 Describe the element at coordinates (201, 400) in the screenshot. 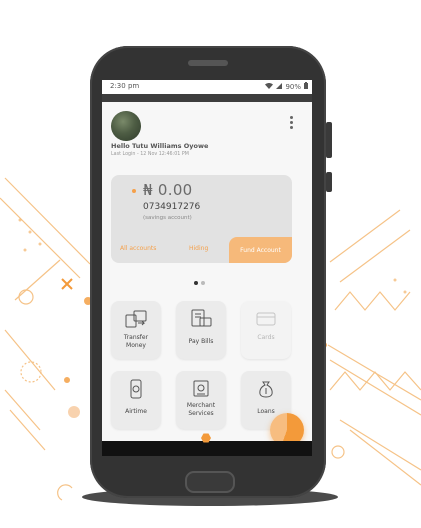

I see `merchant-services-tile: Merchant Services` at that location.